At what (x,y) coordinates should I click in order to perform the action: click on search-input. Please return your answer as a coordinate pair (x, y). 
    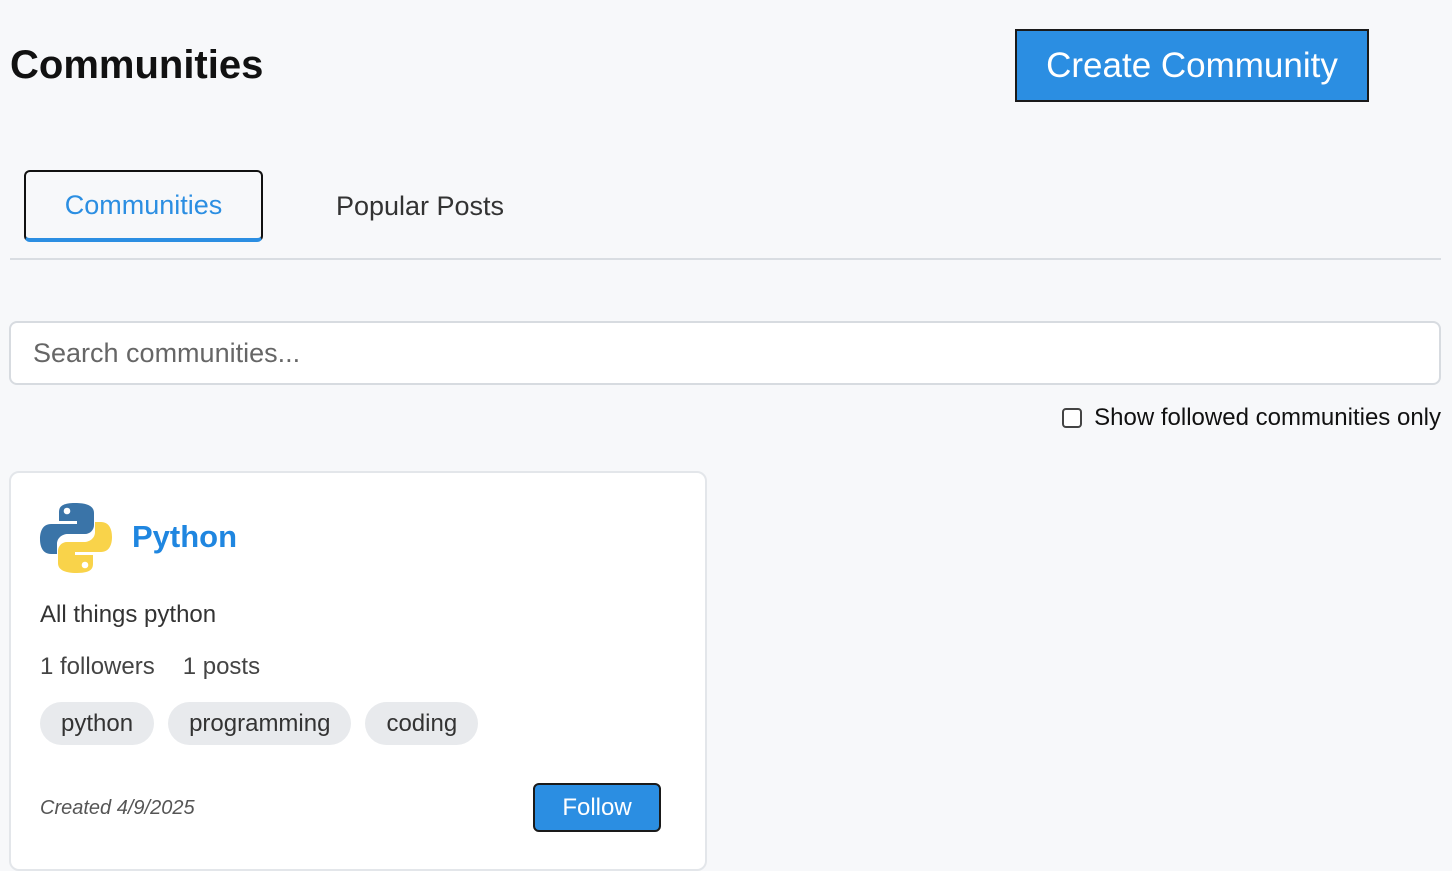
    Looking at the image, I should click on (725, 353).